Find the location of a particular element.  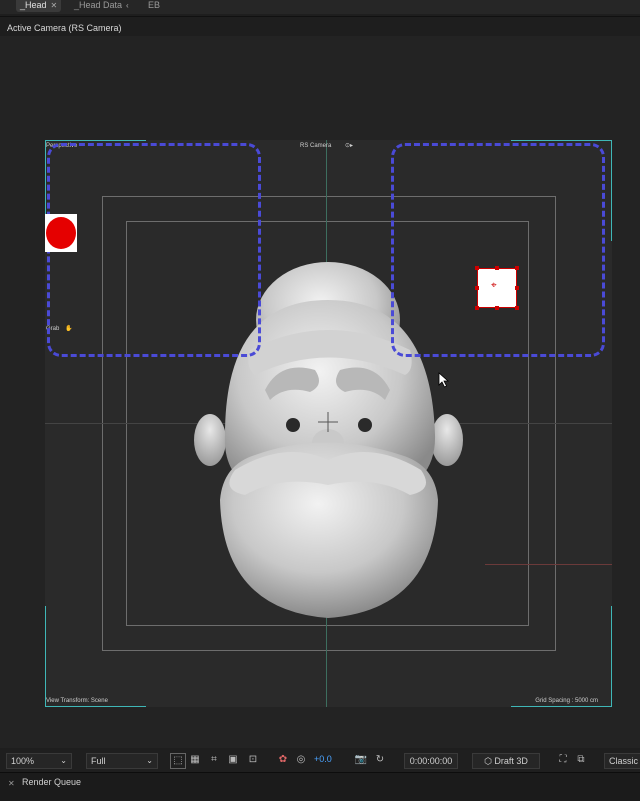

show-snapshot-icon: ↻ is located at coordinates (380, 760).